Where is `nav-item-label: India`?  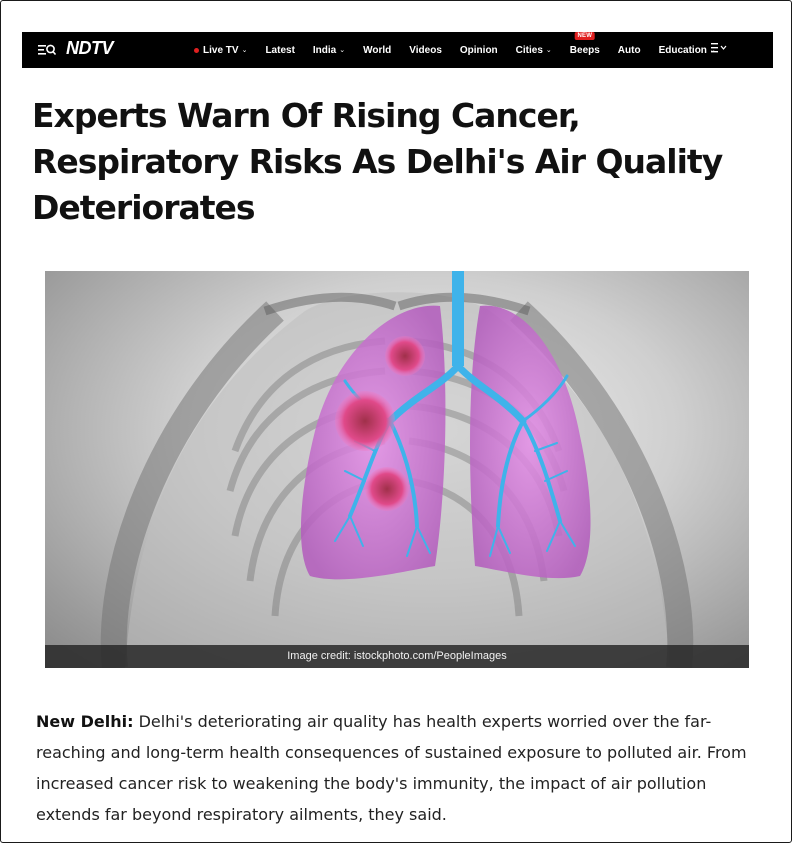 nav-item-label: India is located at coordinates (324, 50).